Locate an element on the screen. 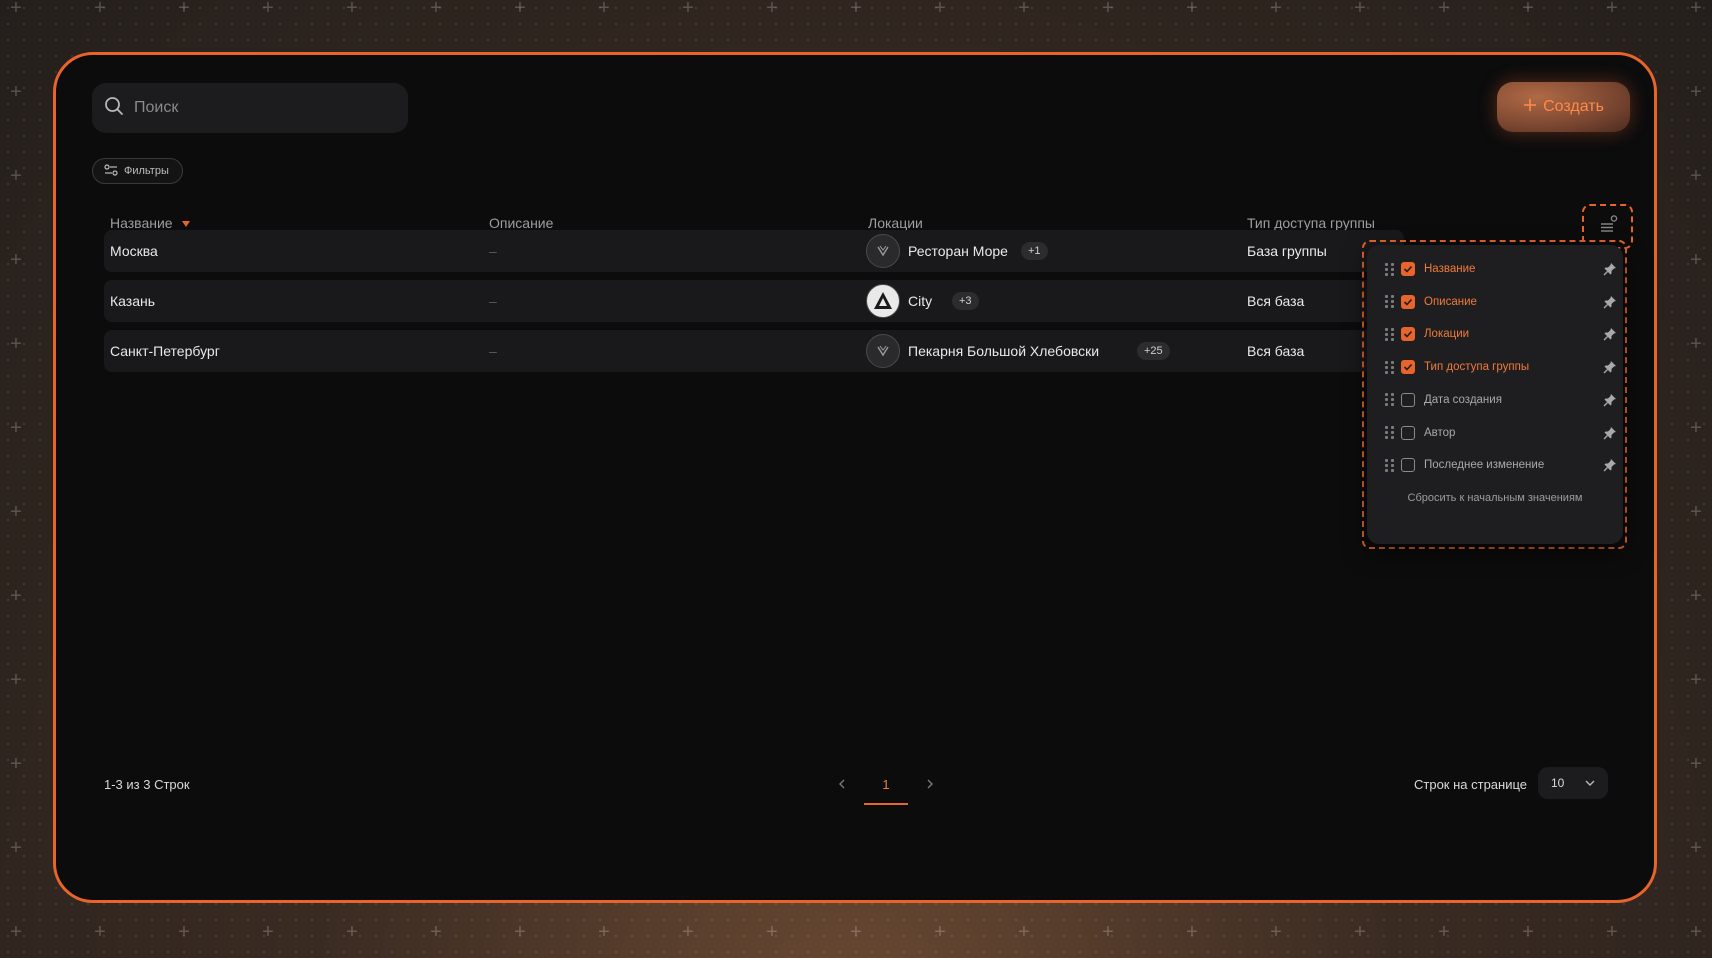 Image resolution: width=1712 pixels, height=958 pixels. access-type: База группы is located at coordinates (1287, 251).